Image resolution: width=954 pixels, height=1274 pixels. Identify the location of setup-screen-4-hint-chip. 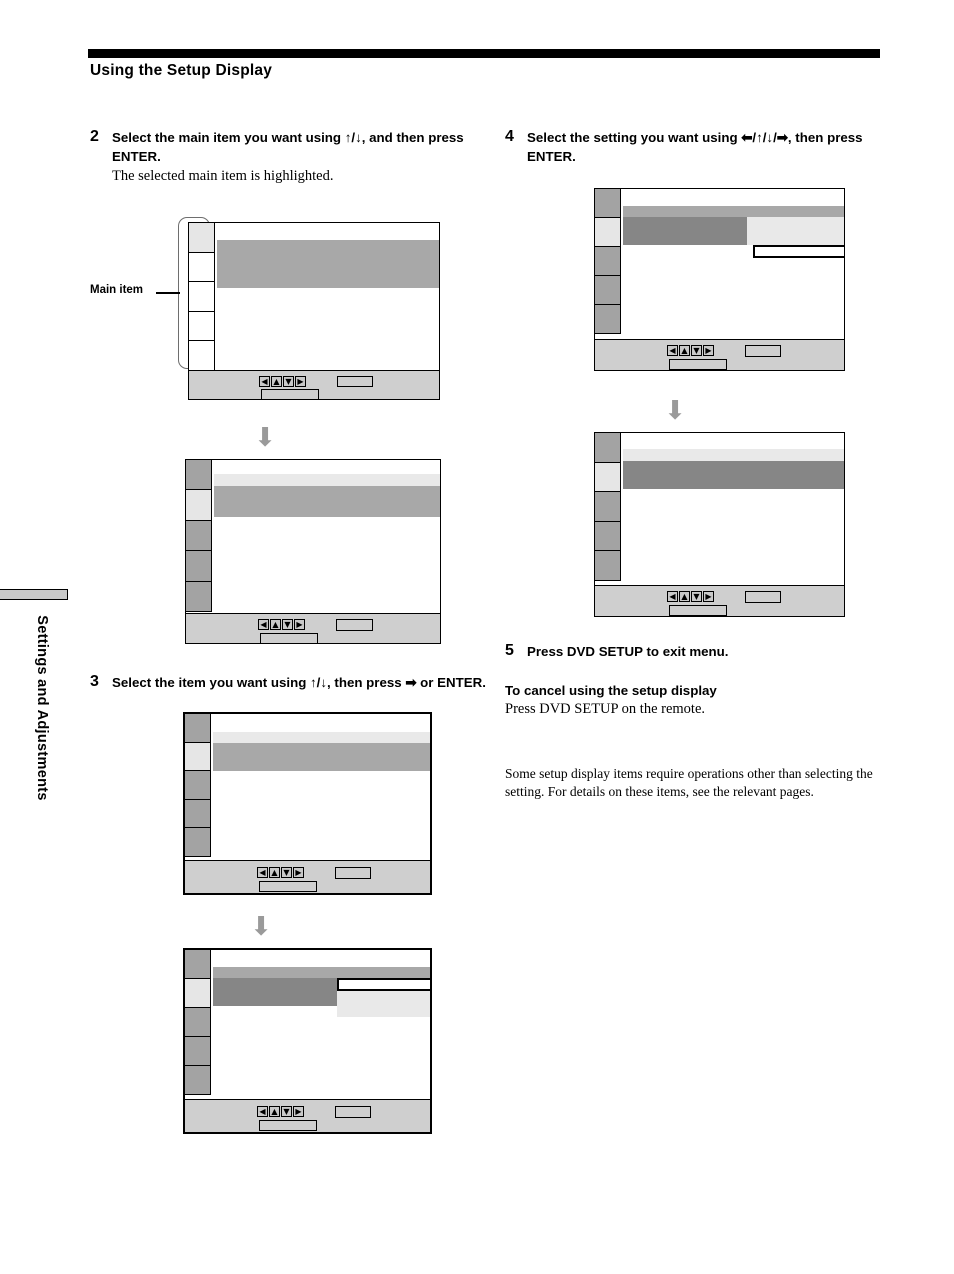
(288, 1125).